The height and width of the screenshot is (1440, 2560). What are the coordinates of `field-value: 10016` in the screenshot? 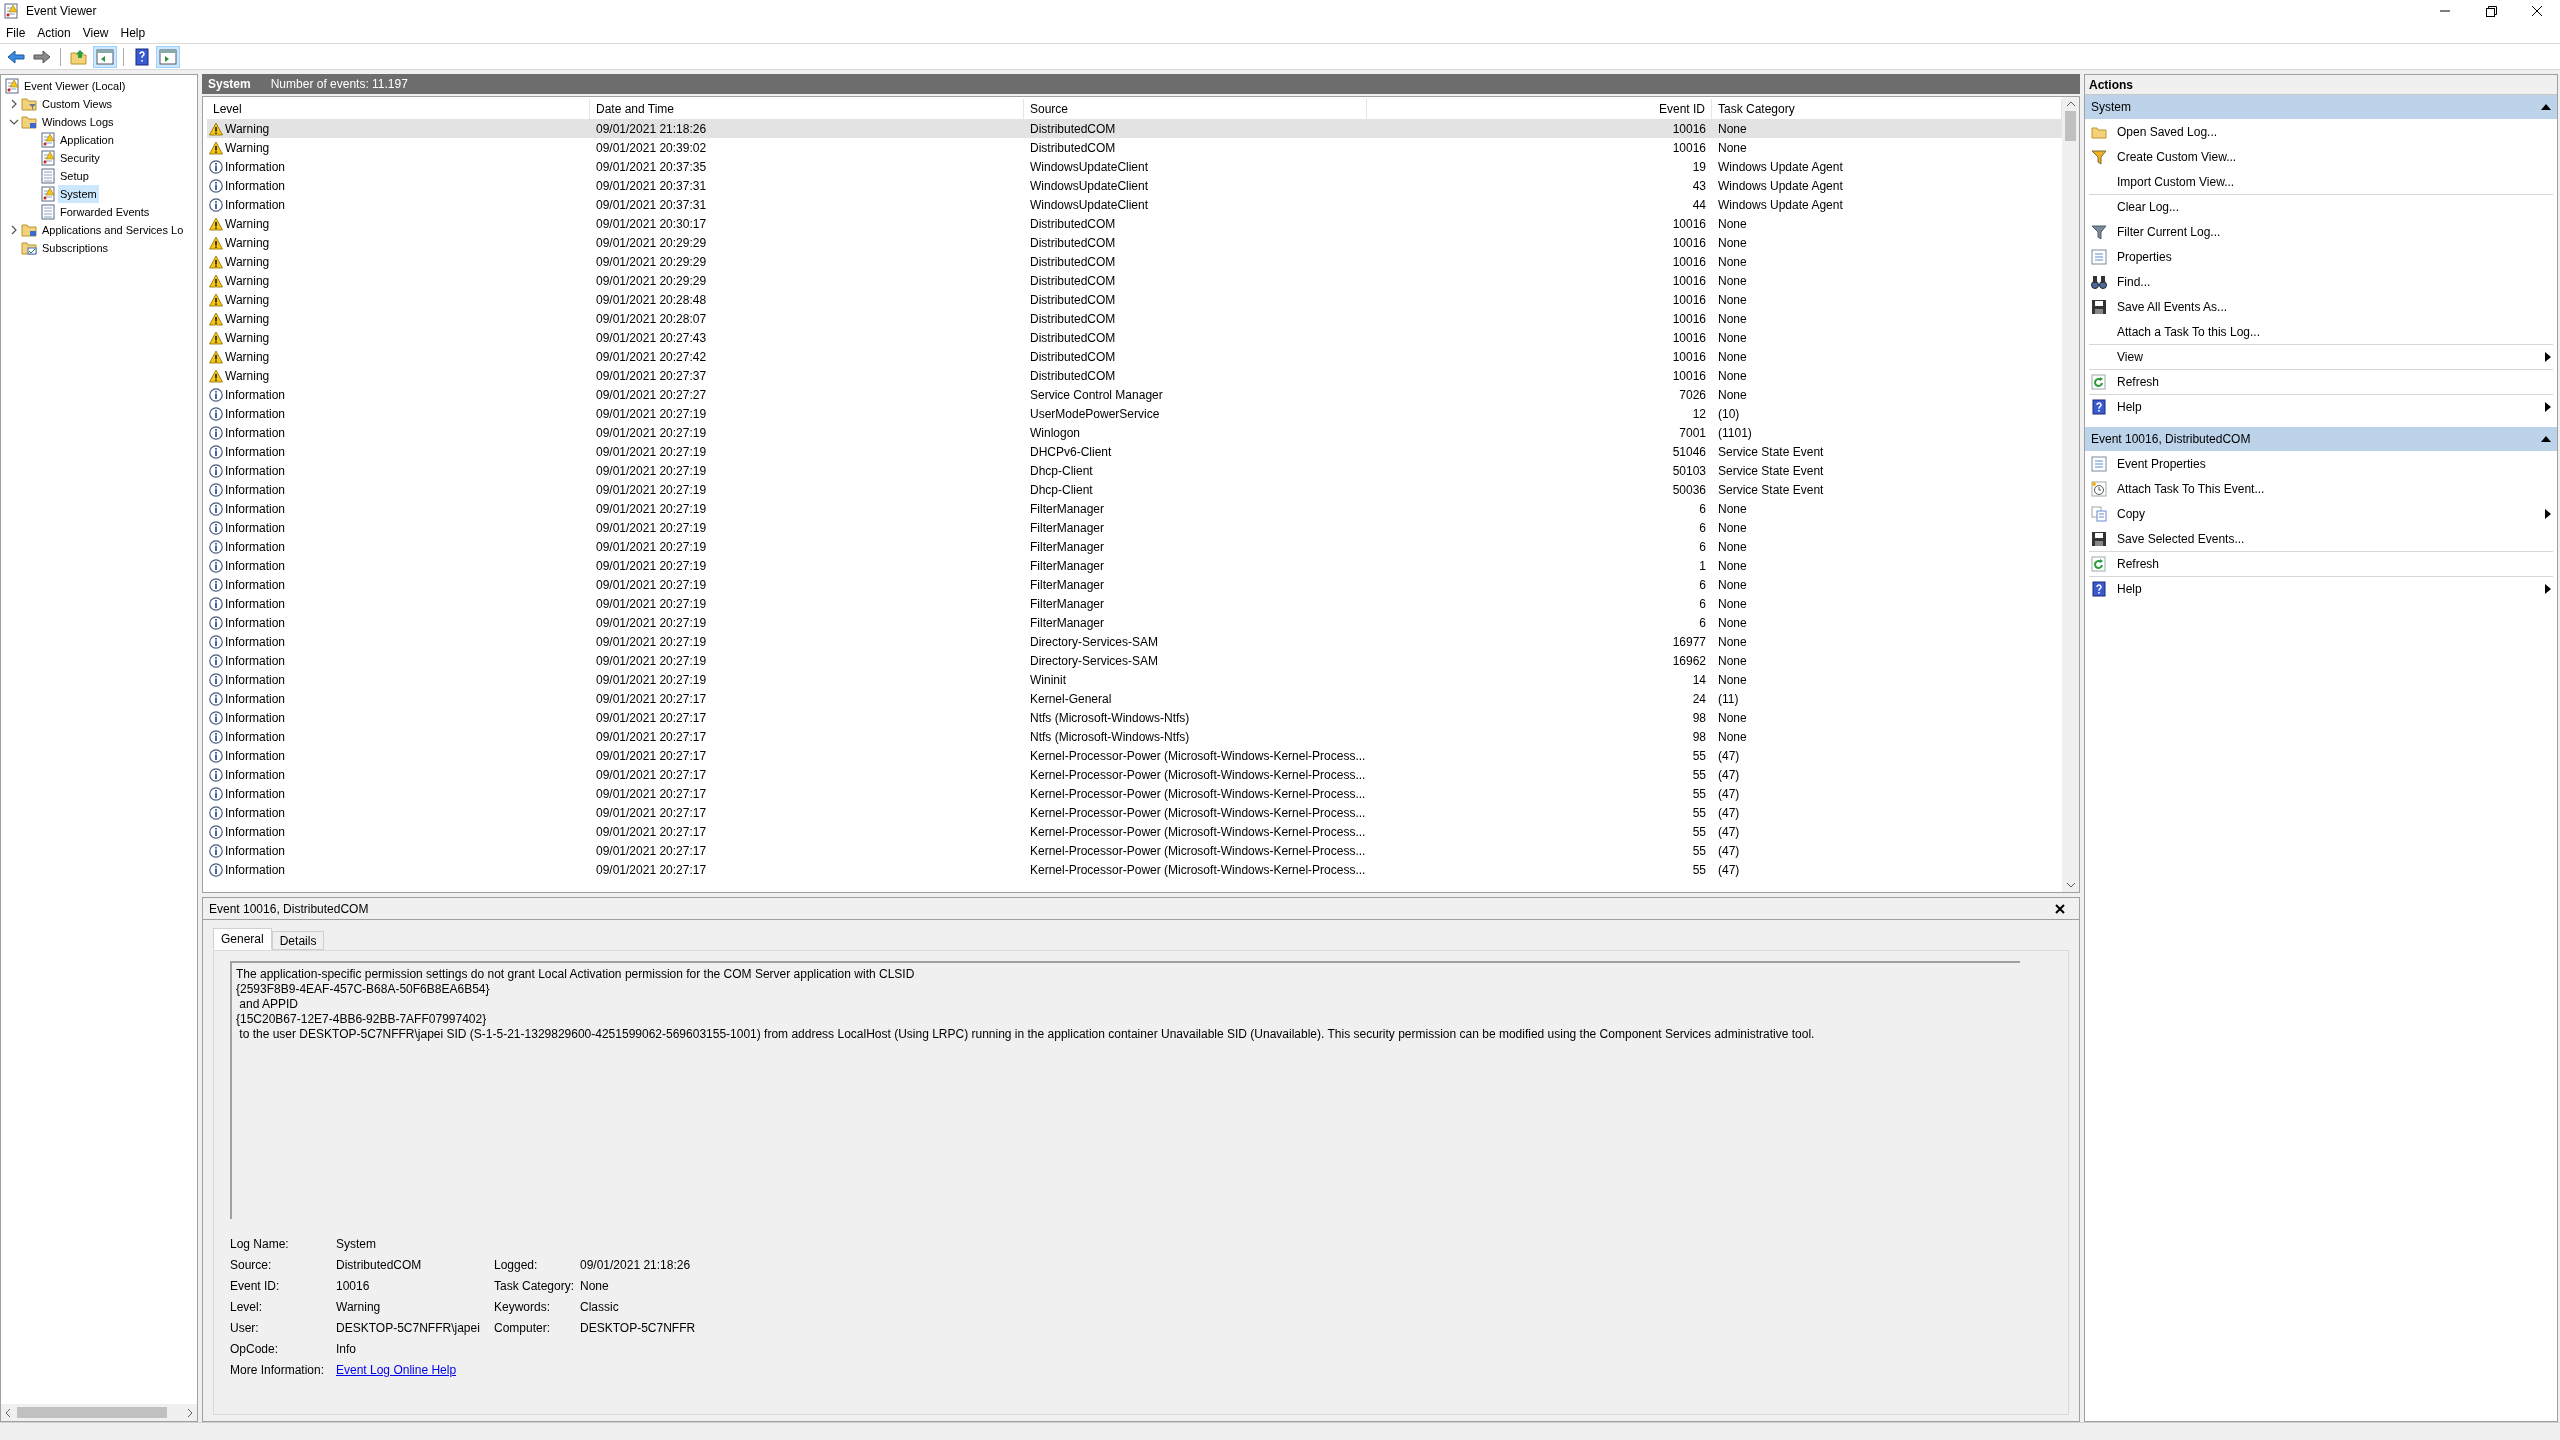 It's located at (353, 1286).